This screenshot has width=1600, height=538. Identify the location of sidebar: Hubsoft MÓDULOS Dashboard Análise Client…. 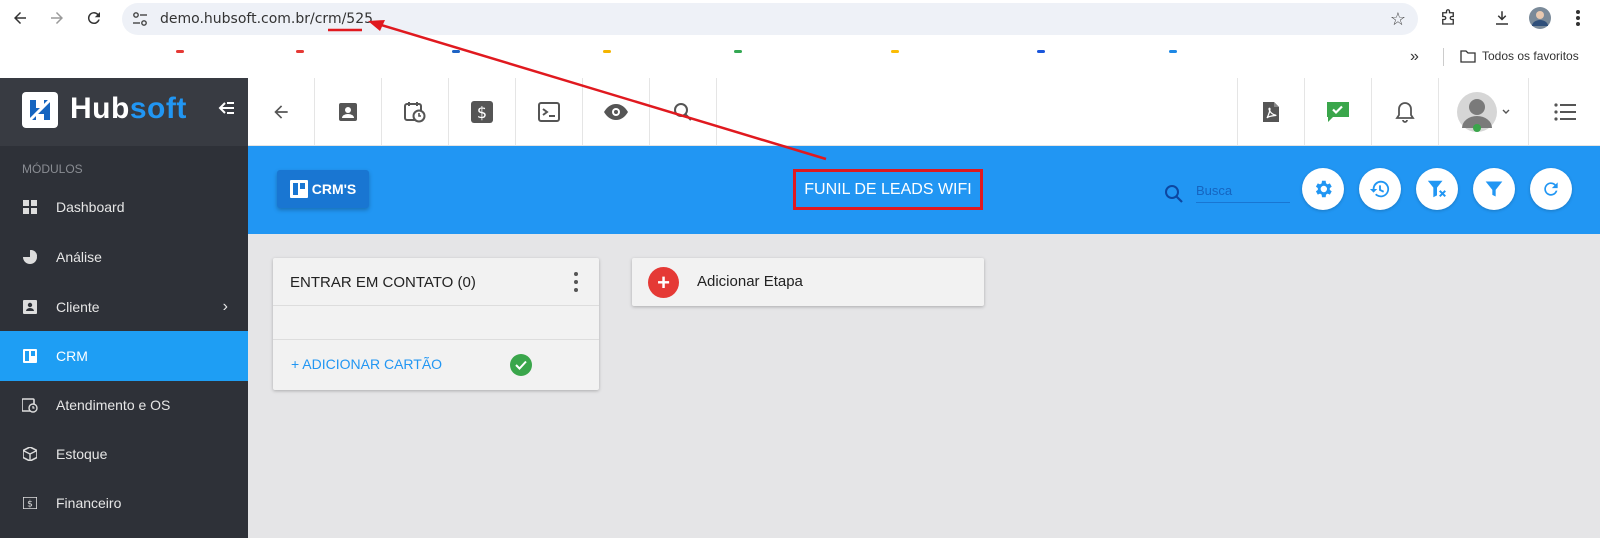
(124, 308).